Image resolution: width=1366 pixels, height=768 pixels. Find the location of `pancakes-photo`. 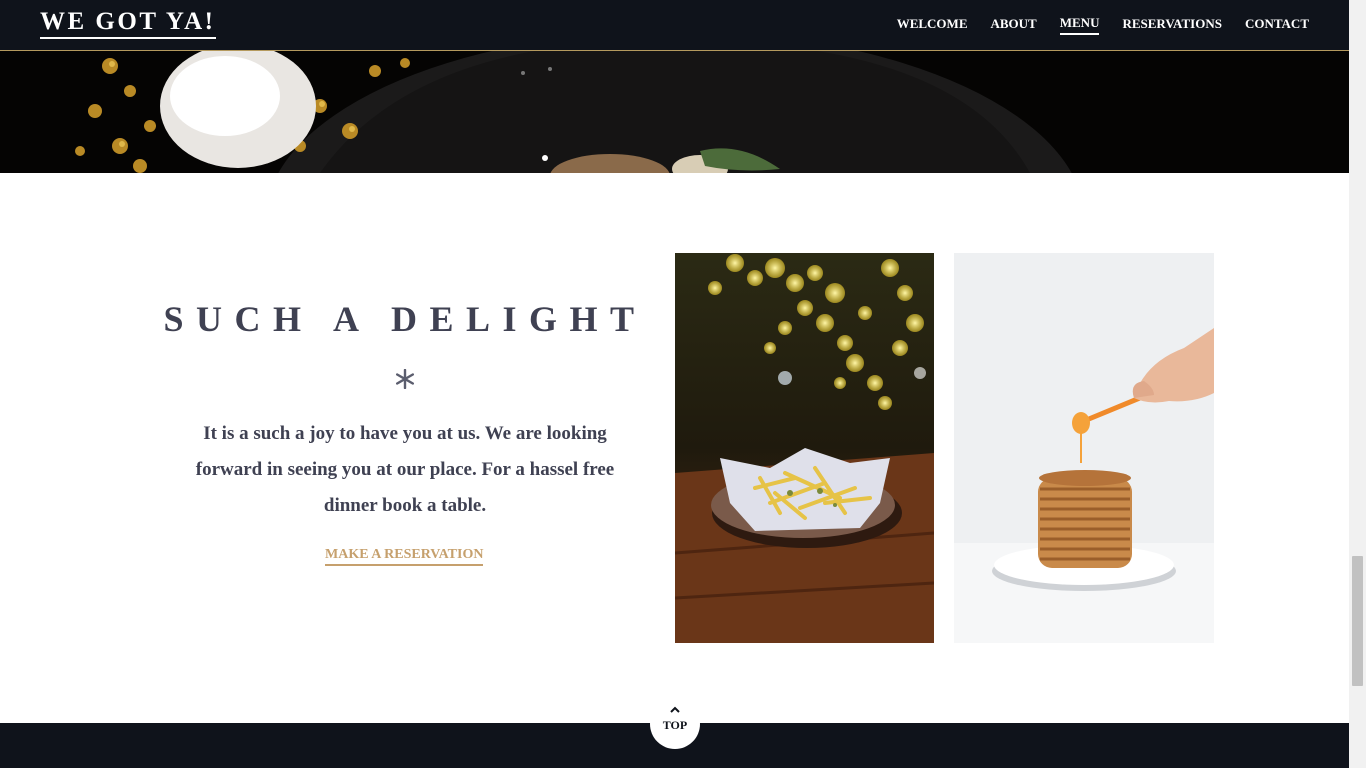

pancakes-photo is located at coordinates (1084, 448).